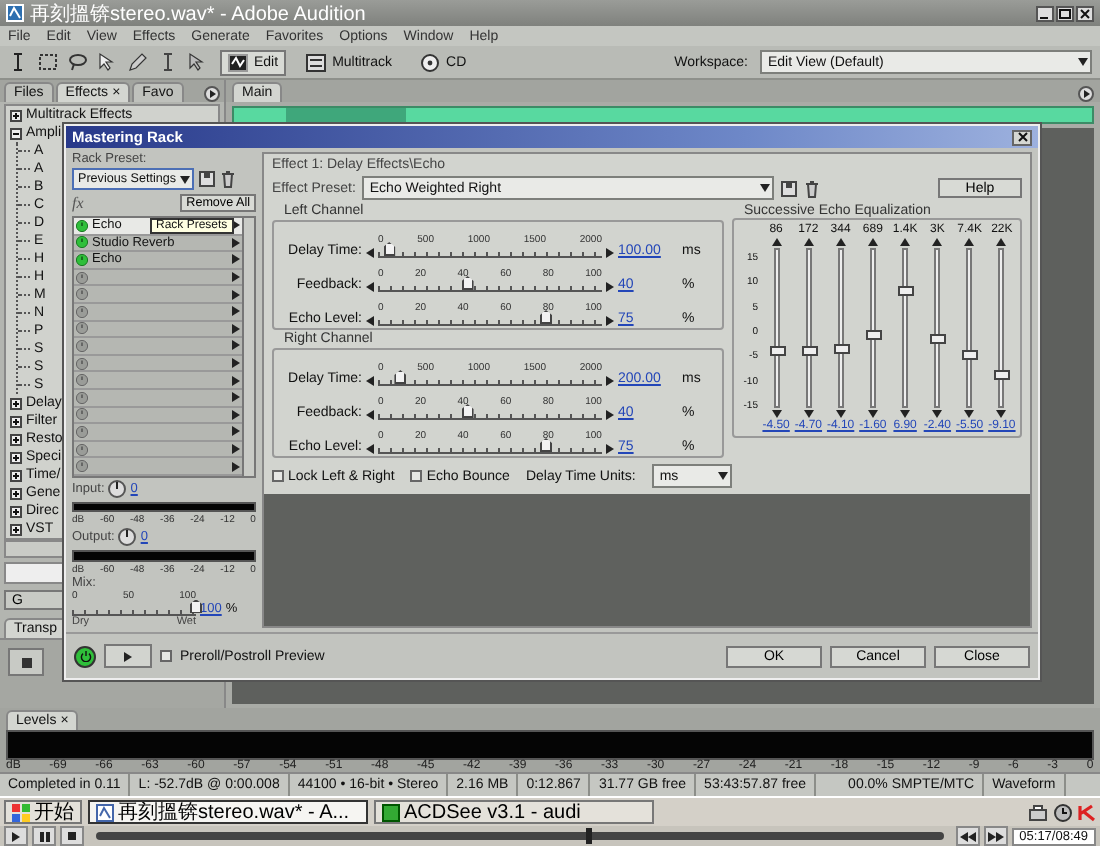 The width and height of the screenshot is (1100, 846). I want to click on rewind-button, so click(967, 836).